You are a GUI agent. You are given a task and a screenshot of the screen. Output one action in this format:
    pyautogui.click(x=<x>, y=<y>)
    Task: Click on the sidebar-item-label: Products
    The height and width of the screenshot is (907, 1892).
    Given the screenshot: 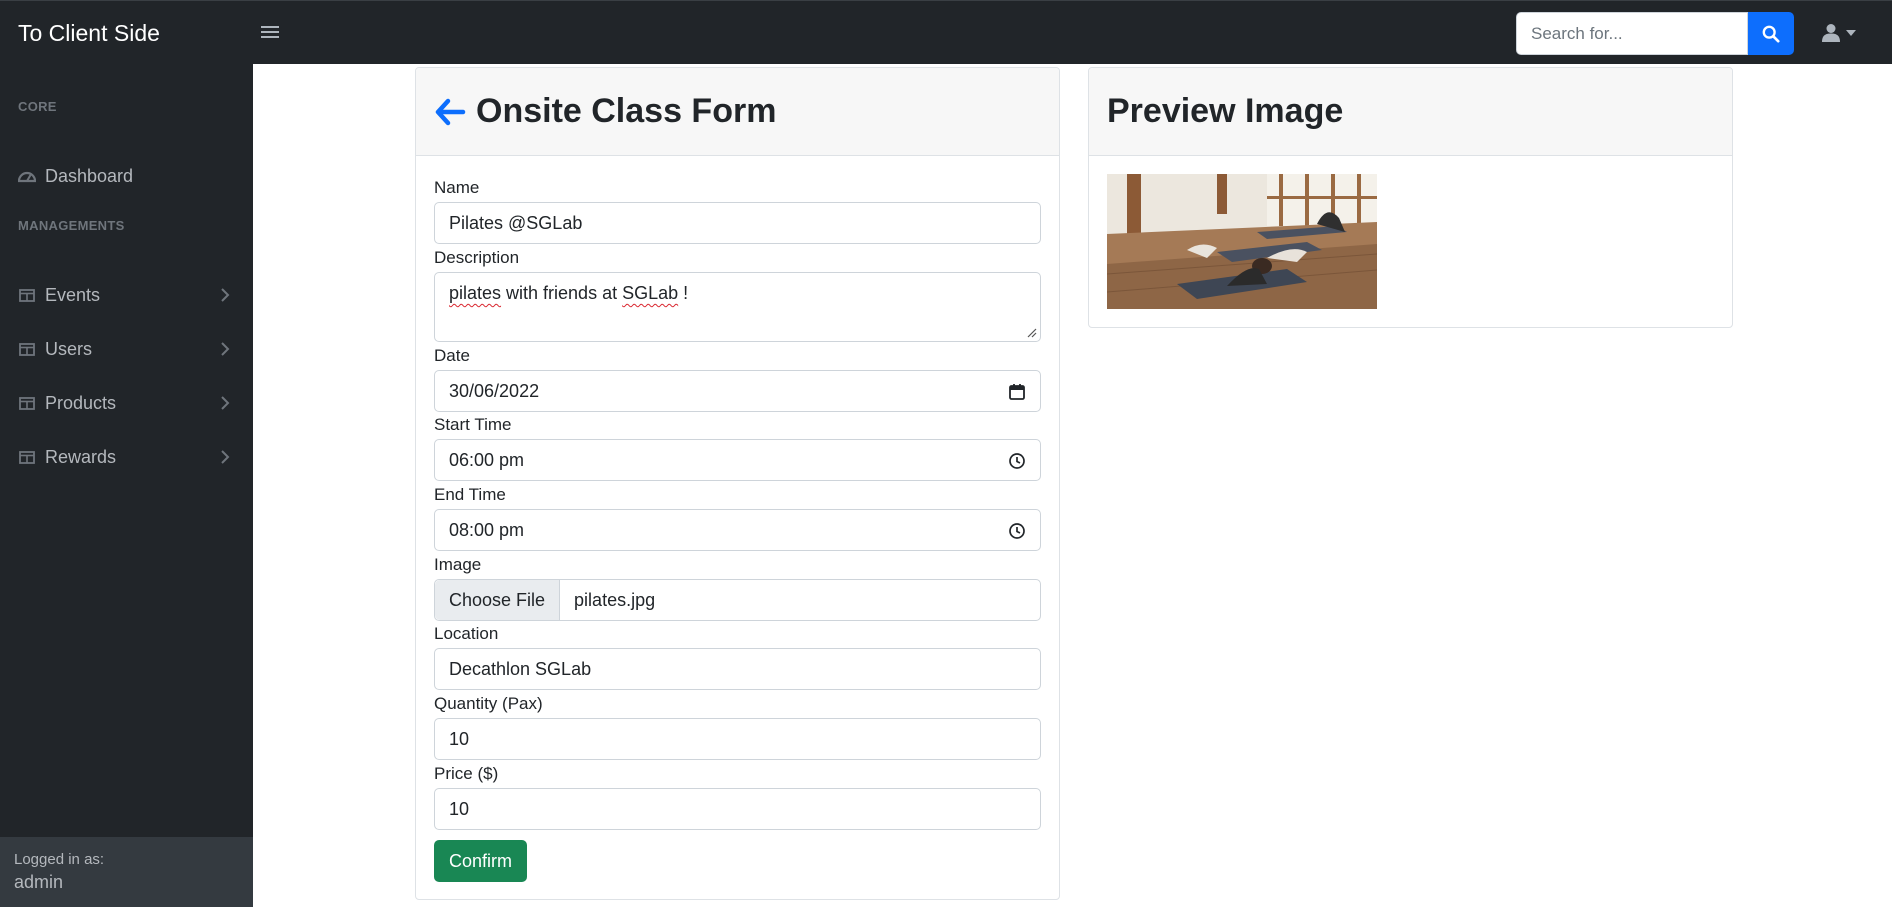 What is the action you would take?
    pyautogui.click(x=81, y=402)
    